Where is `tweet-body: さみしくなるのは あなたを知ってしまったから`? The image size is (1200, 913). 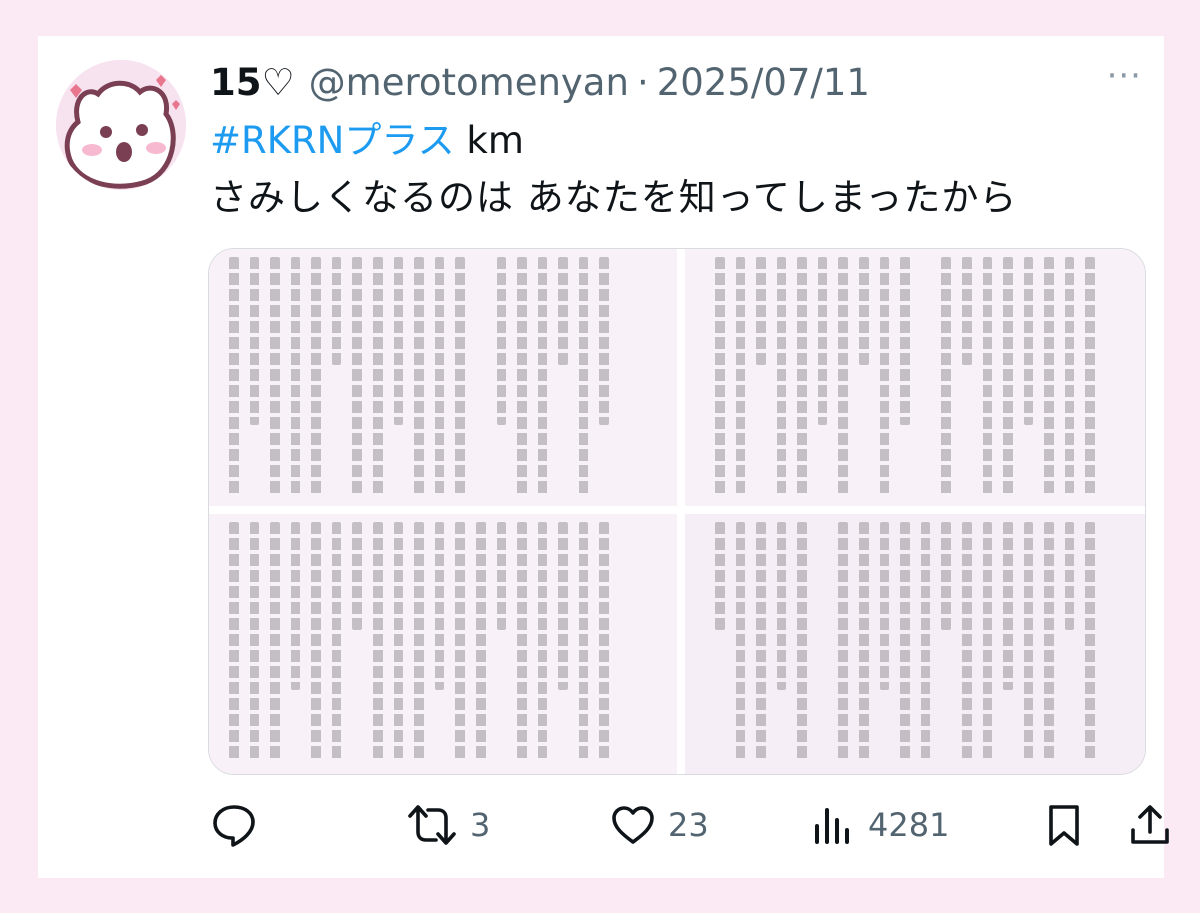
tweet-body: さみしくなるのは あなたを知ってしまったから is located at coordinates (614, 197).